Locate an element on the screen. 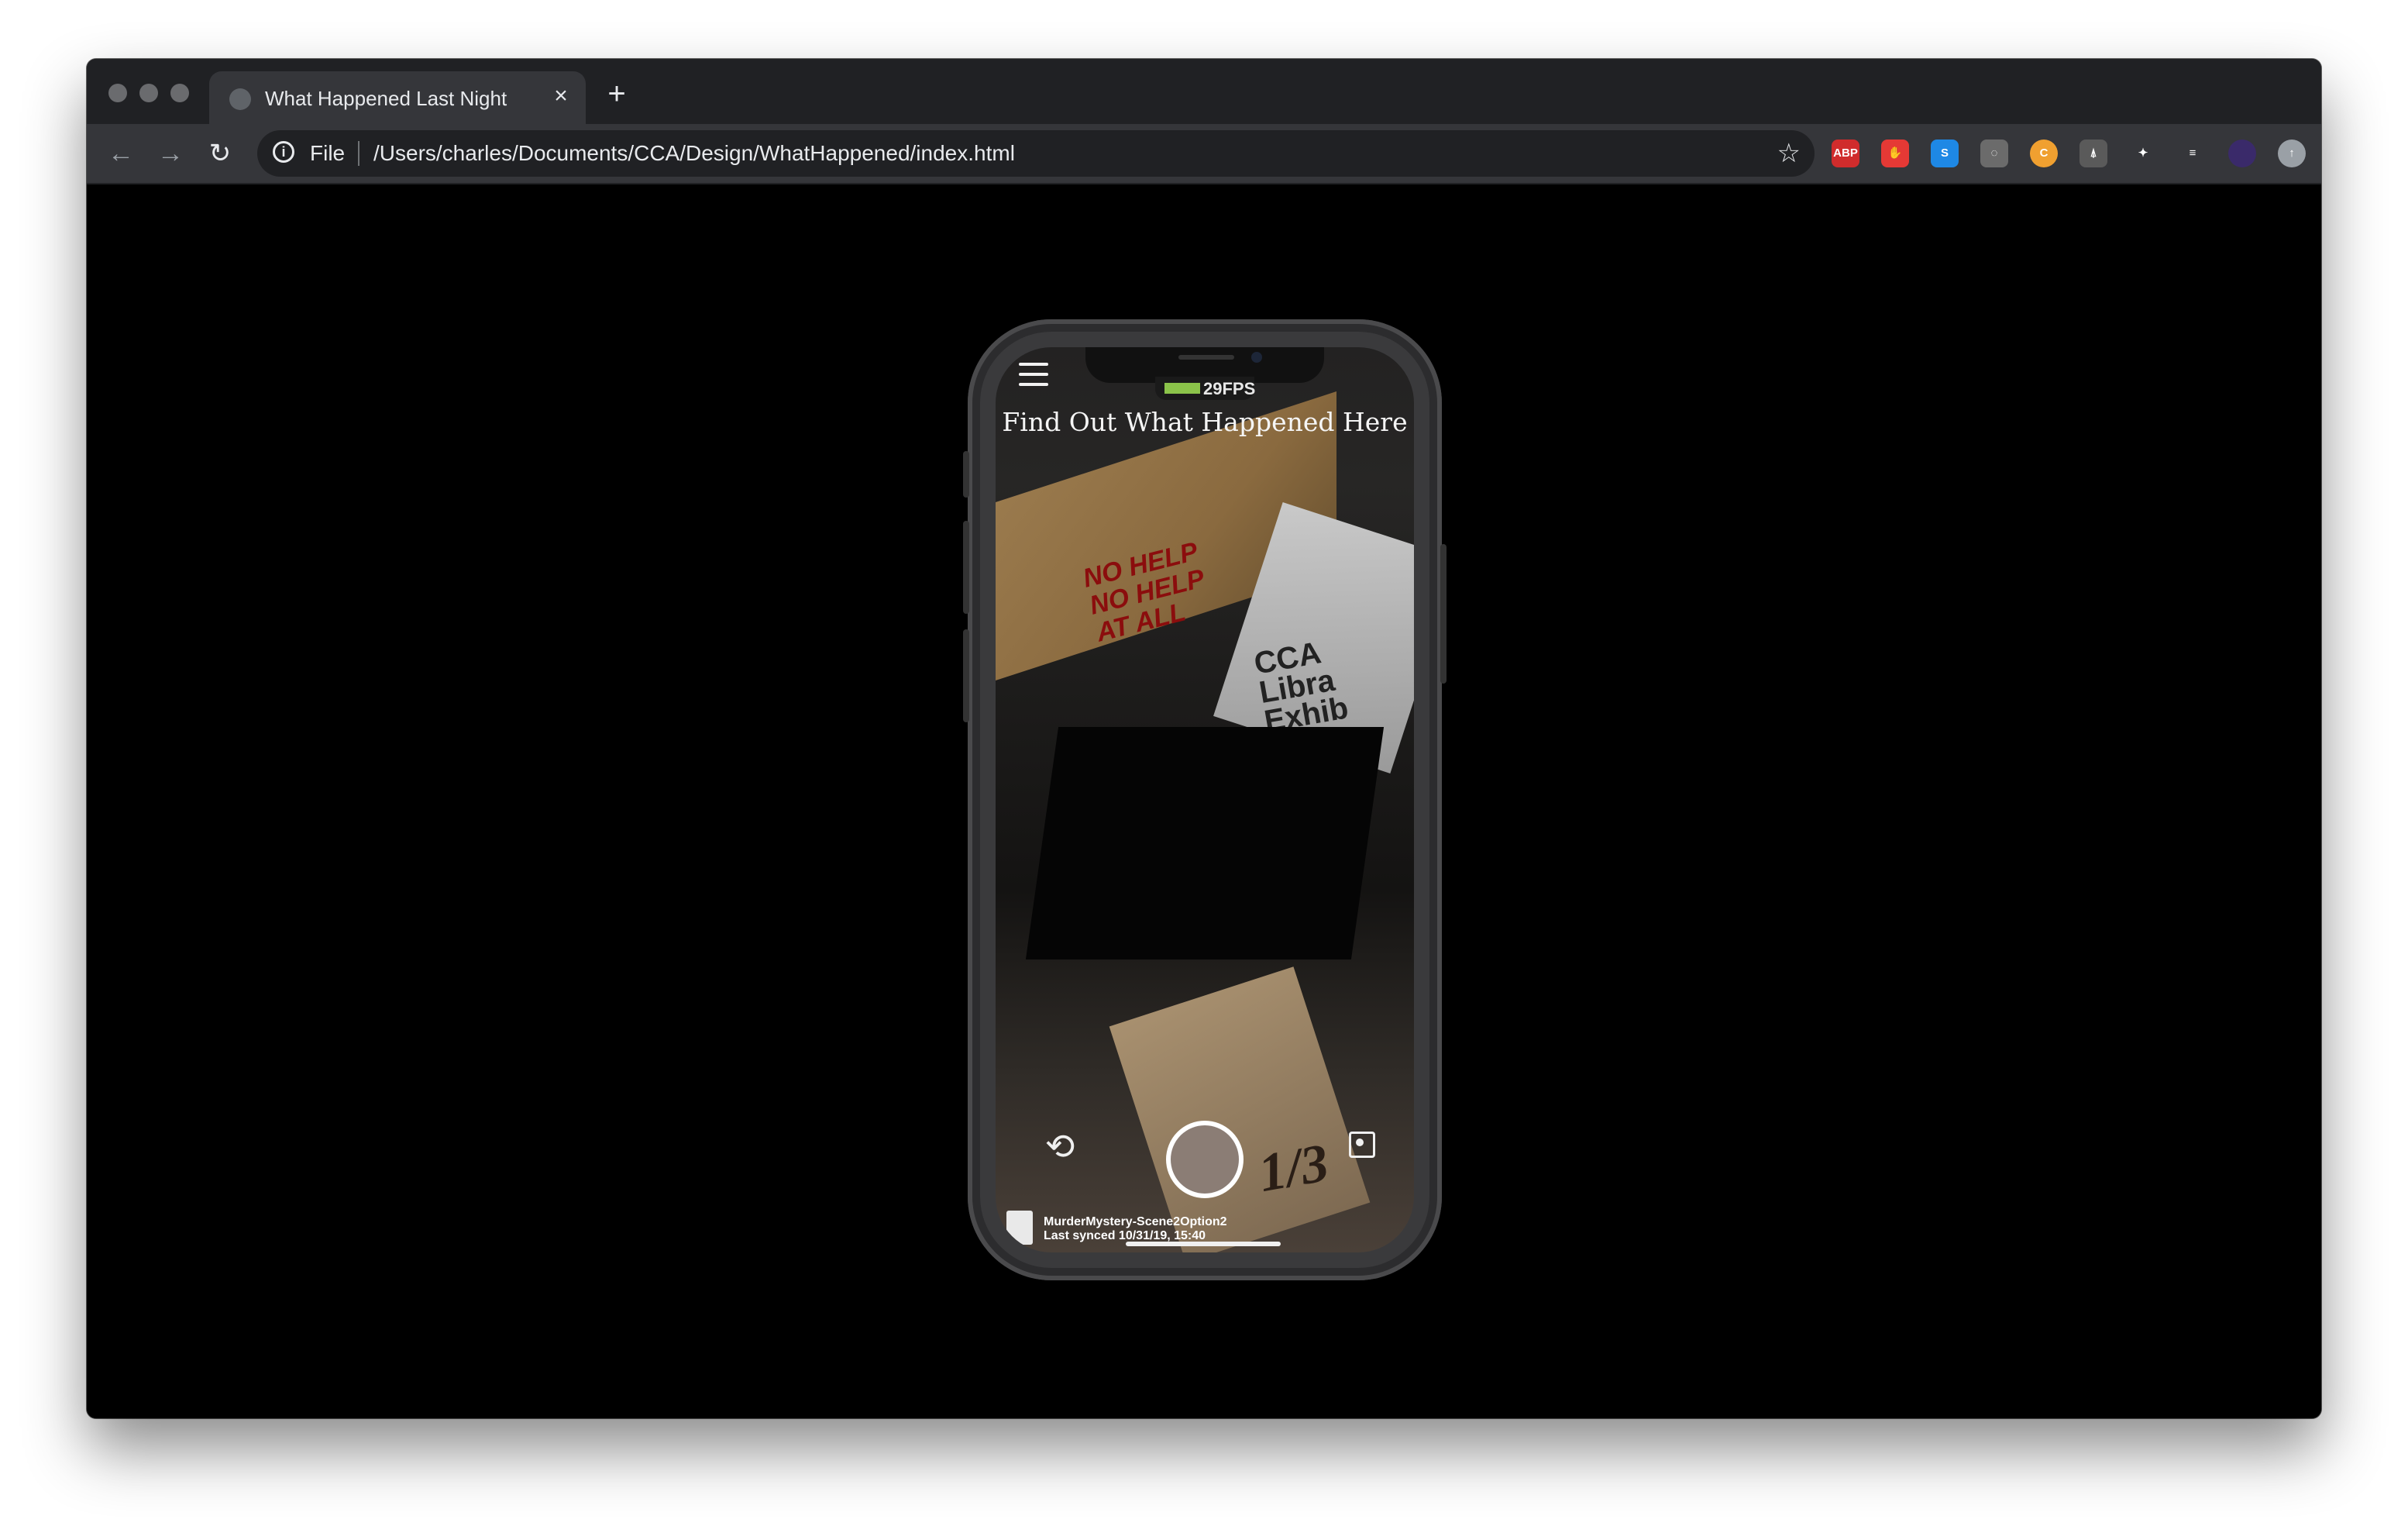 The image size is (2408, 1533). mouse-icon: ⍋ is located at coordinates (2093, 153).